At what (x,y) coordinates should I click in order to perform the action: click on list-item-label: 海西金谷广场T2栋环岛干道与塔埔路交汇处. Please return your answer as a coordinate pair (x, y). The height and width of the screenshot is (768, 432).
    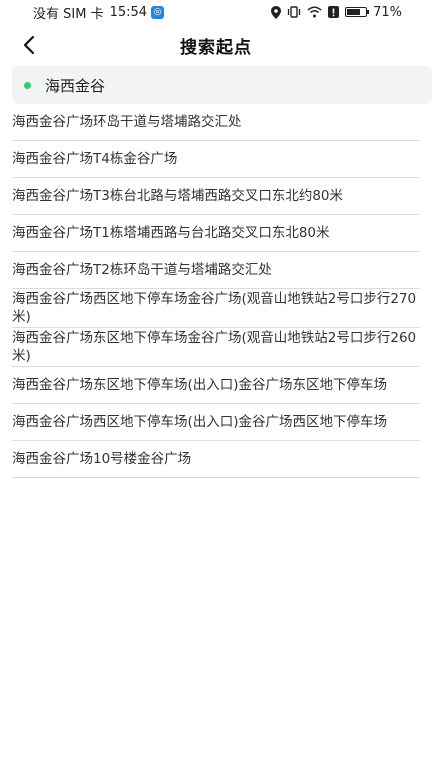
    Looking at the image, I should click on (142, 270).